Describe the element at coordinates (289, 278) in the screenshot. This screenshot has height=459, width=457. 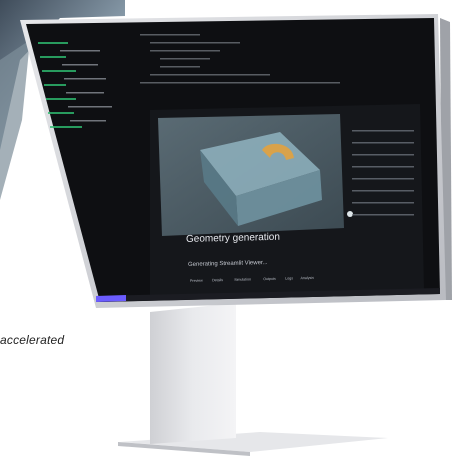
I see `viewer-tab: Logs` at that location.